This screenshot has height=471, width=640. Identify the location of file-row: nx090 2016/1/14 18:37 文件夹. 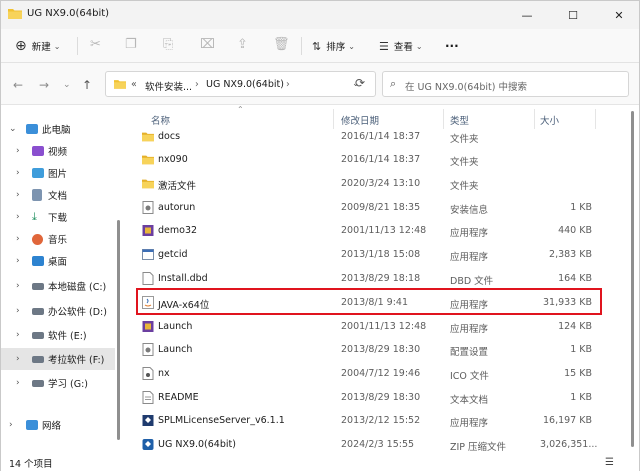
(375, 159).